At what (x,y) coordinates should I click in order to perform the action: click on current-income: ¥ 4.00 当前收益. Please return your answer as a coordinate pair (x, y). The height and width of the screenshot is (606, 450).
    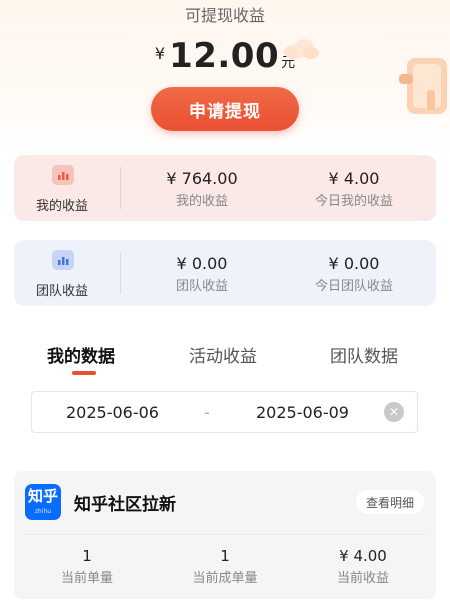
    Looking at the image, I should click on (363, 566).